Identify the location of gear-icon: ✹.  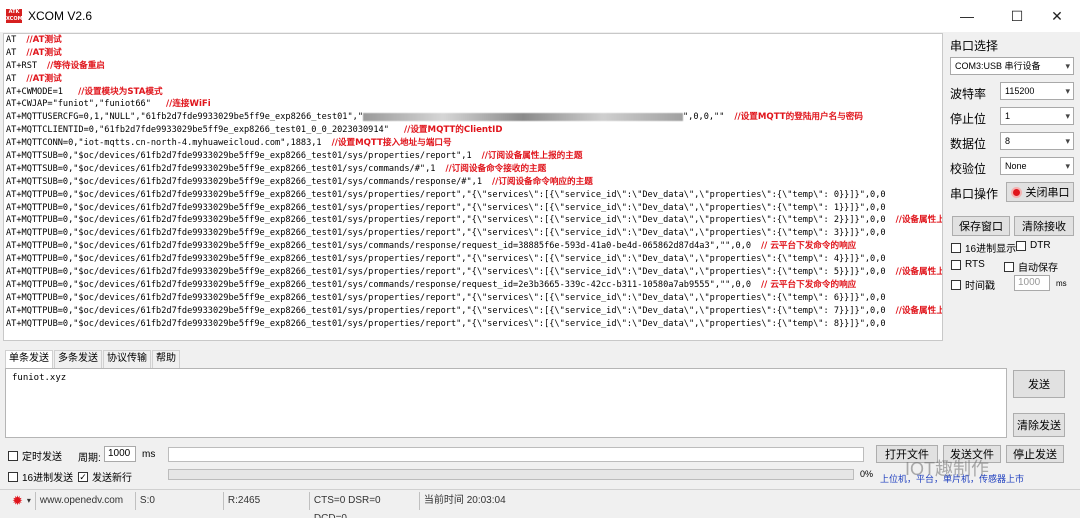
(17, 501).